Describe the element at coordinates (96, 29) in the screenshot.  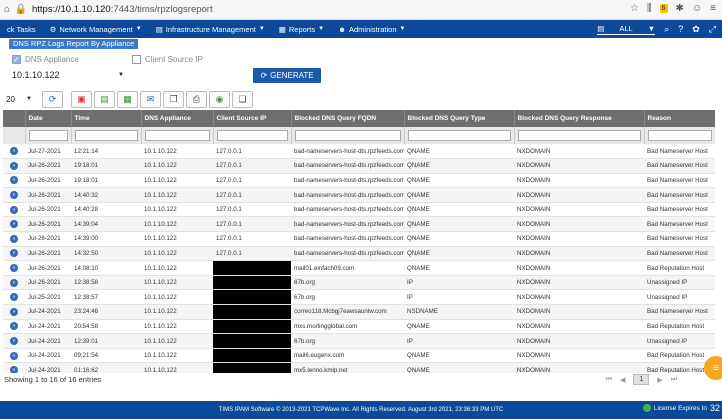
I see `nav-network-management: ⚙ Network Management ▼` at that location.